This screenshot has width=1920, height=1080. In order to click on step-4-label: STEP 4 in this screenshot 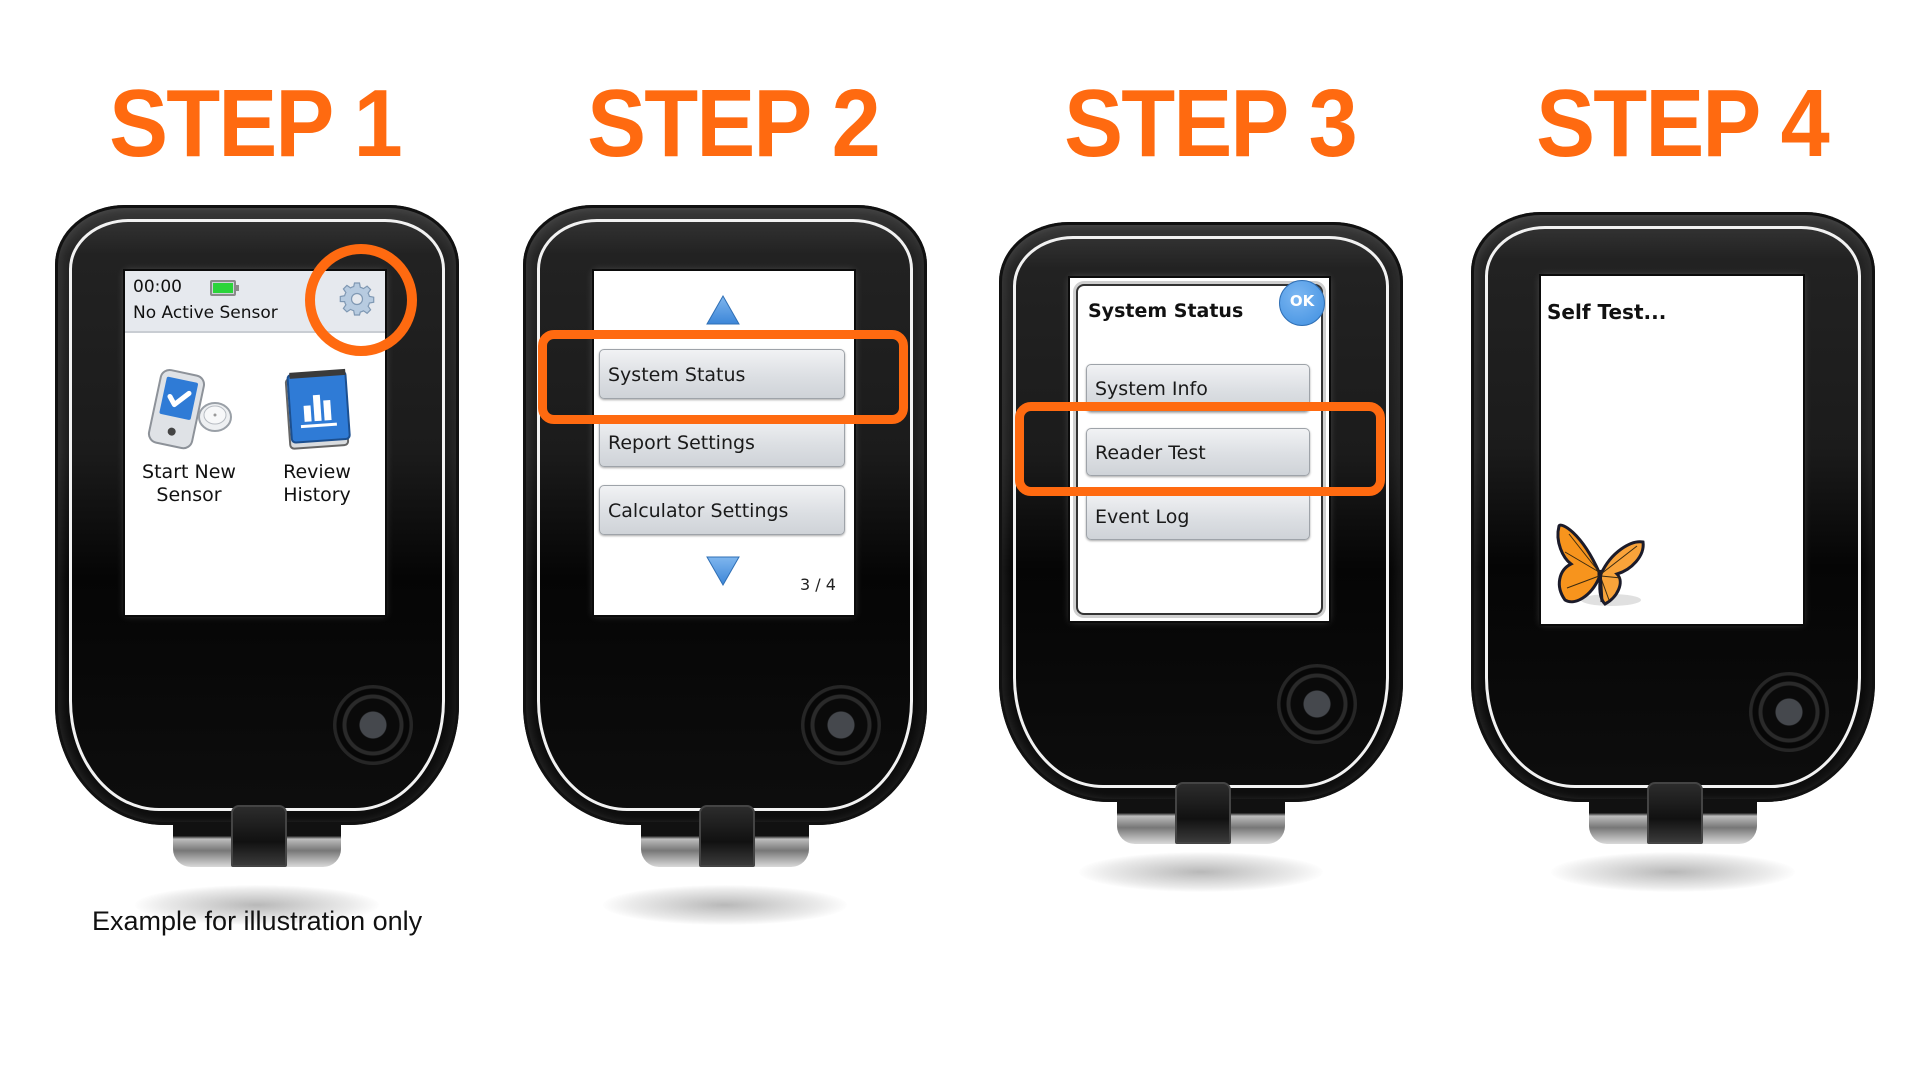, I will do `click(1683, 123)`.